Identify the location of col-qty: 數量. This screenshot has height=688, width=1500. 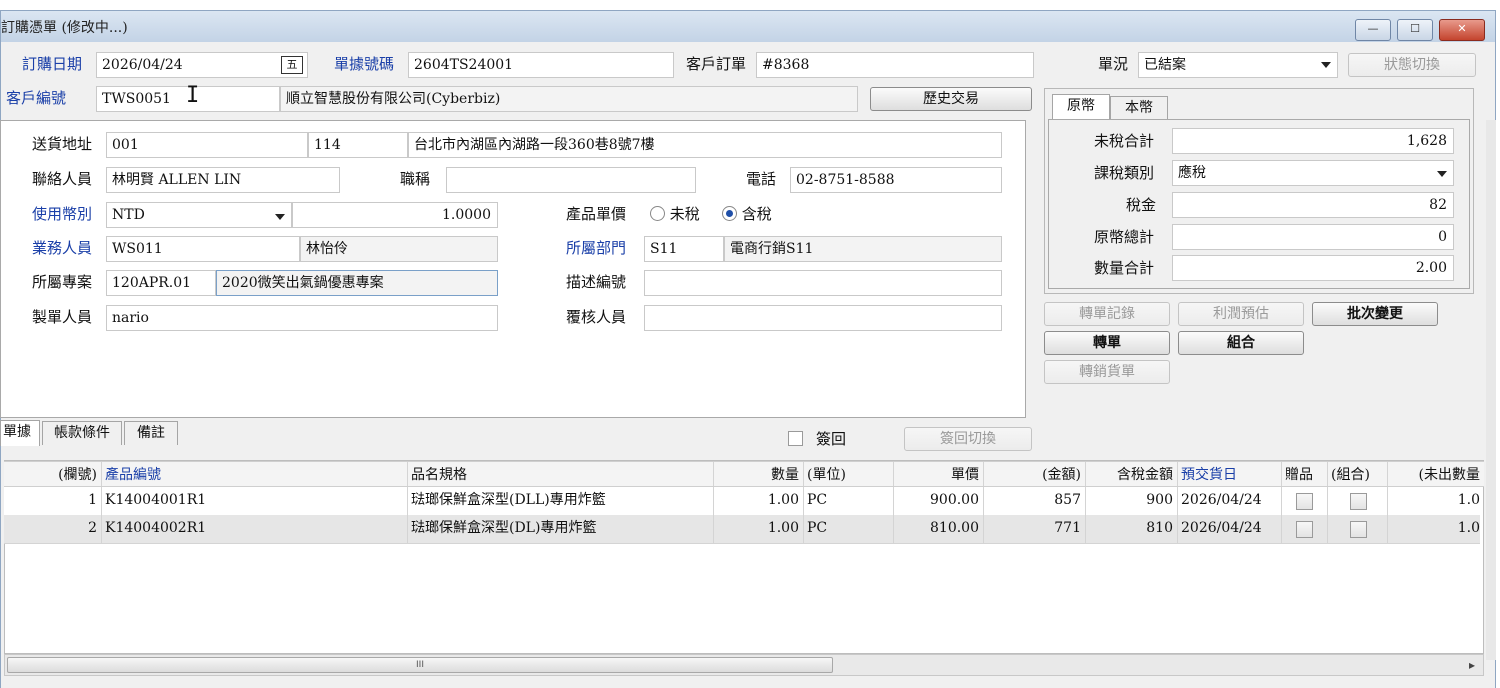
(759, 474).